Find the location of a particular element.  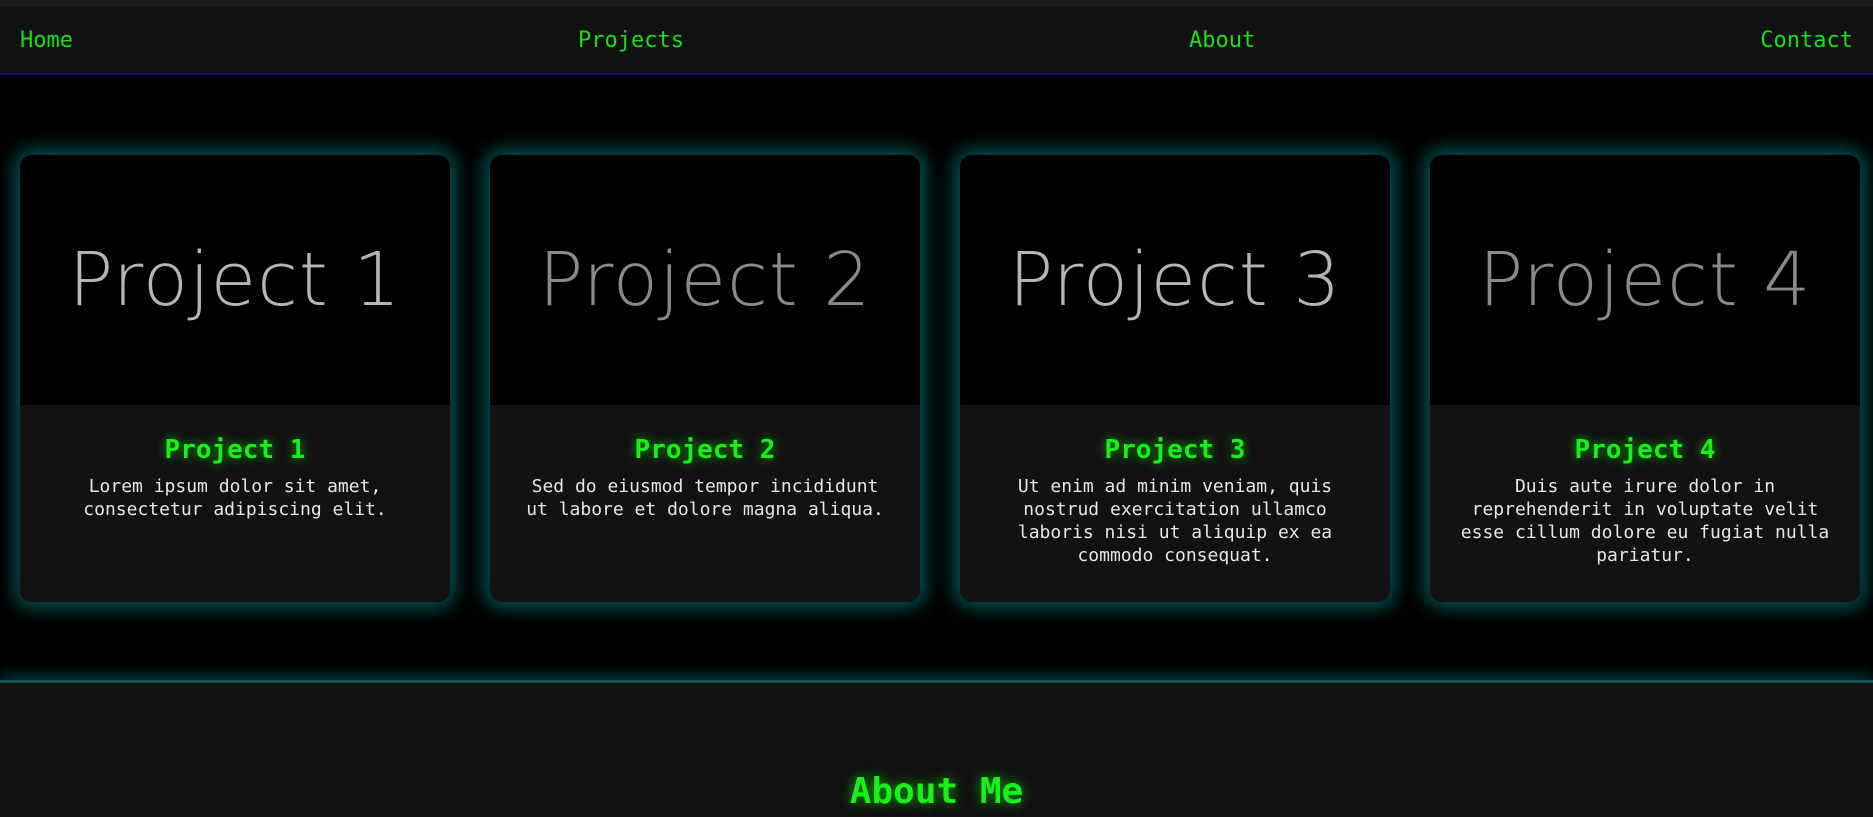

nav-link-about: About is located at coordinates (1222, 40).